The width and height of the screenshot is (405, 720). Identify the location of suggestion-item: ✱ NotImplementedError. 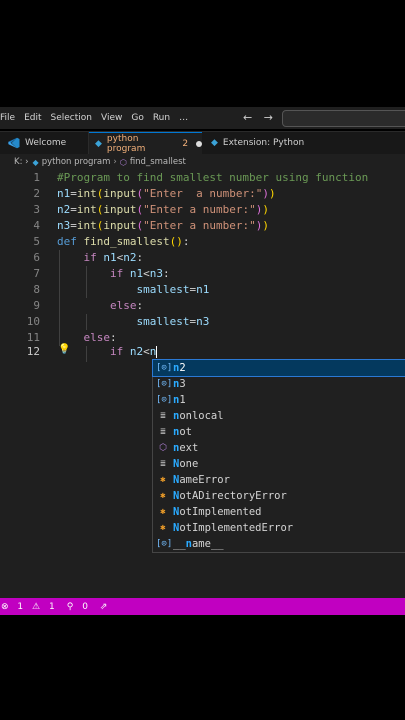
(279, 528).